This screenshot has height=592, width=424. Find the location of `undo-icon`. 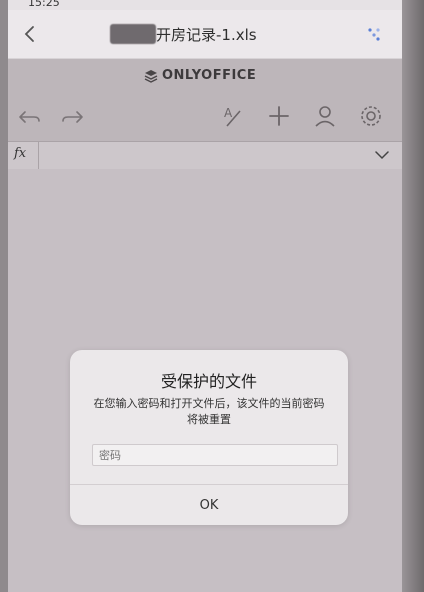

undo-icon is located at coordinates (29, 116).